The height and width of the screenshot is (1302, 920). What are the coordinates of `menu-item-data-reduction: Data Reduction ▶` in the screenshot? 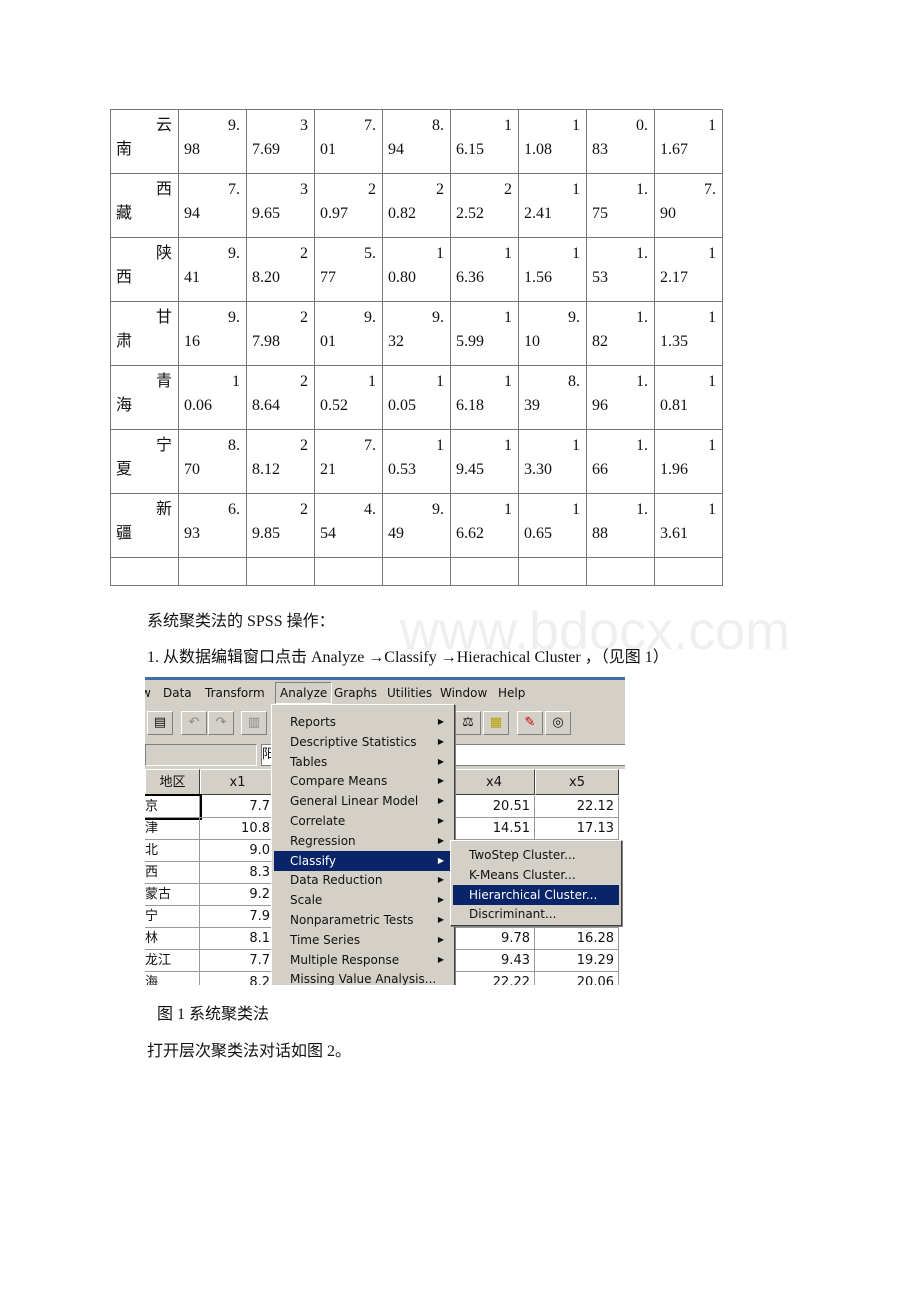 It's located at (363, 880).